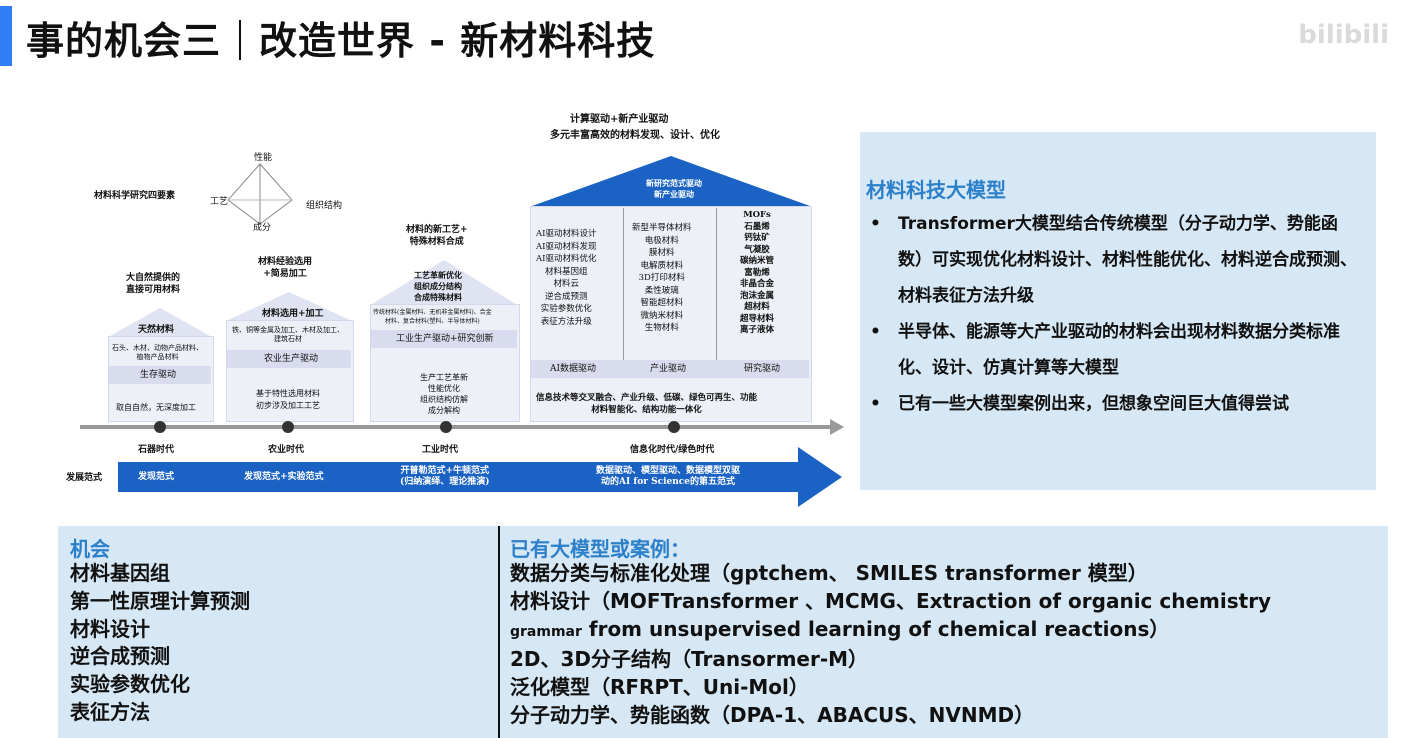 This screenshot has height=738, width=1403. I want to click on four-elements-title: 材料科学研究四要素, so click(135, 196).